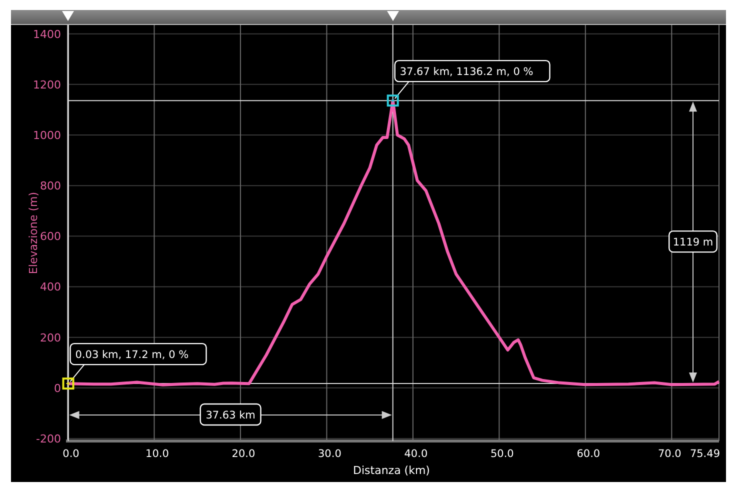 The height and width of the screenshot is (493, 737). What do you see at coordinates (47, 135) in the screenshot?
I see `axis-tick-label: 1000` at bounding box center [47, 135].